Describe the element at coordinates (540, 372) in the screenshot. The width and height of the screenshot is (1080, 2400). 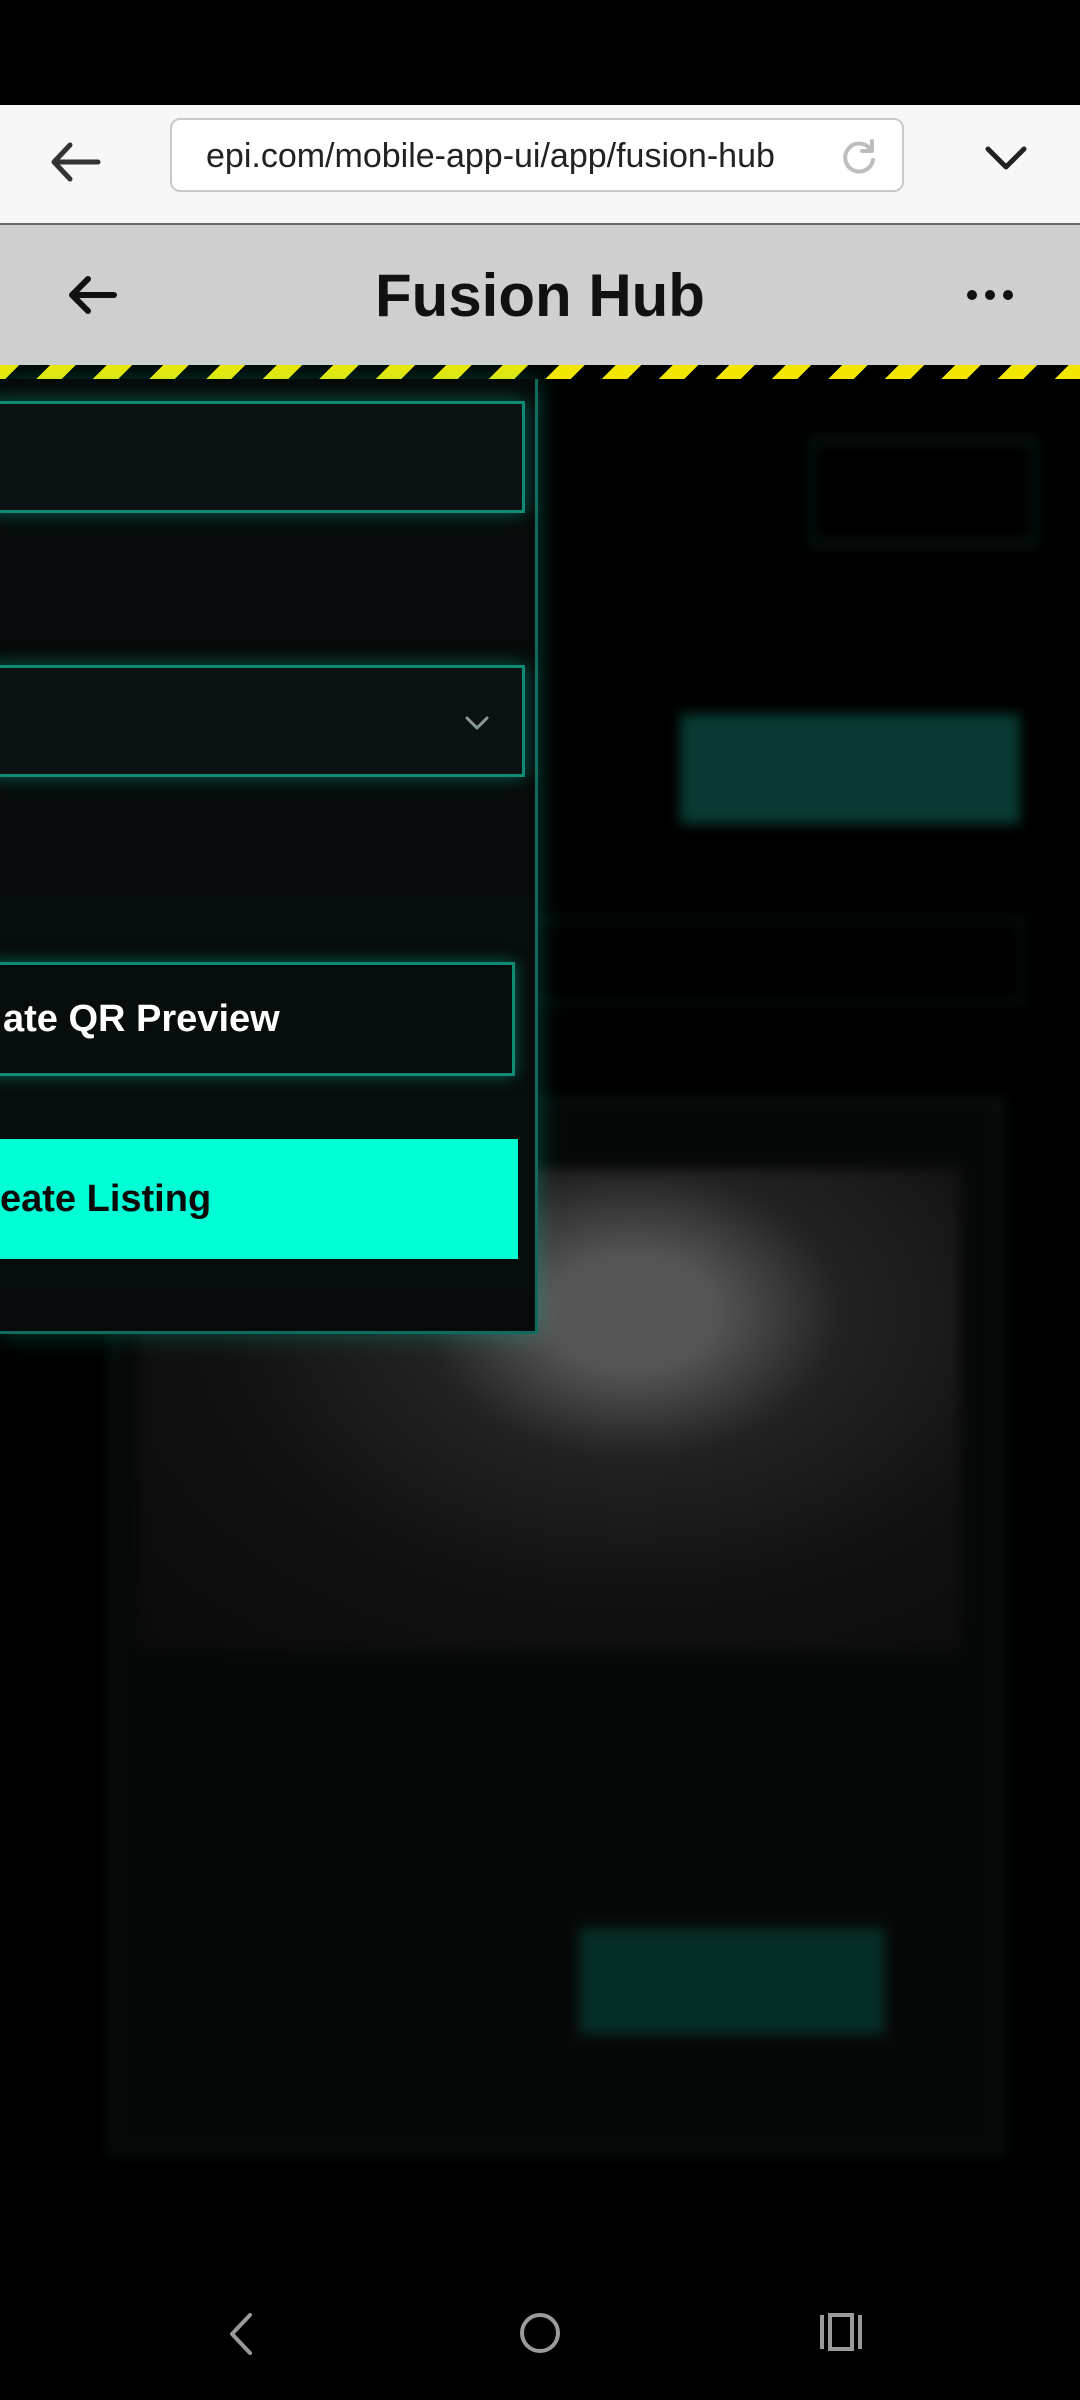
I see `hazard-stripe-divider` at that location.